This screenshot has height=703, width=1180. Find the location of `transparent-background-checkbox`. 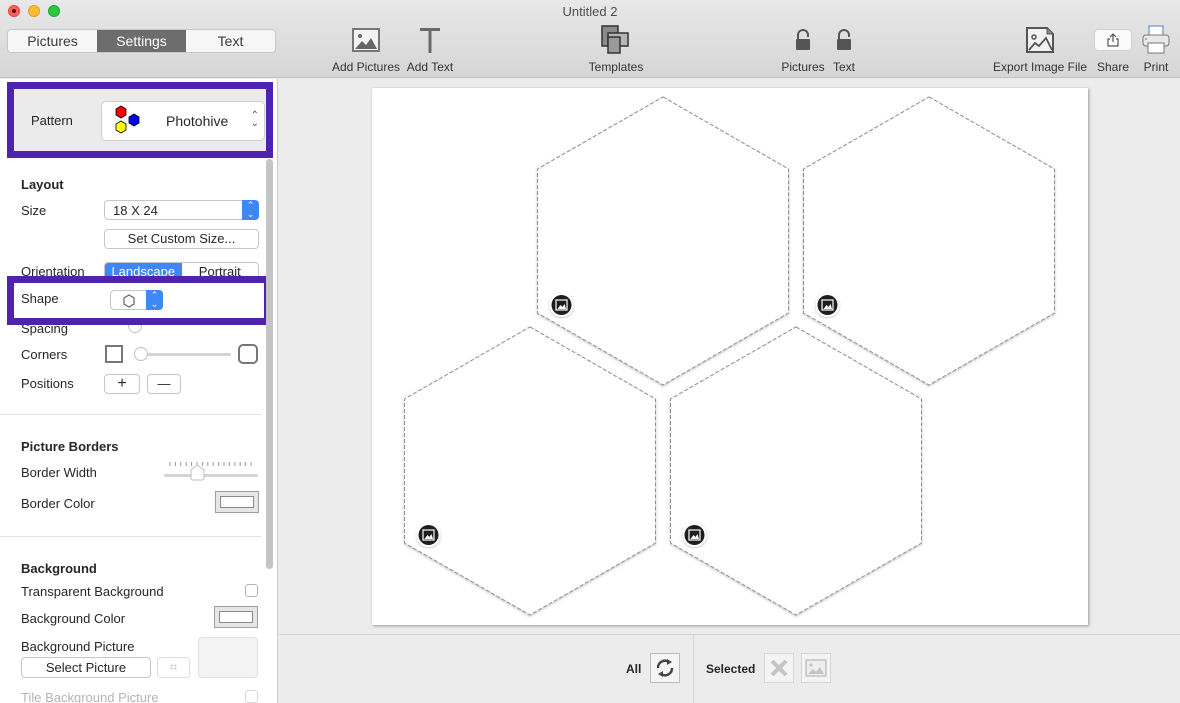

transparent-background-checkbox is located at coordinates (251, 590).